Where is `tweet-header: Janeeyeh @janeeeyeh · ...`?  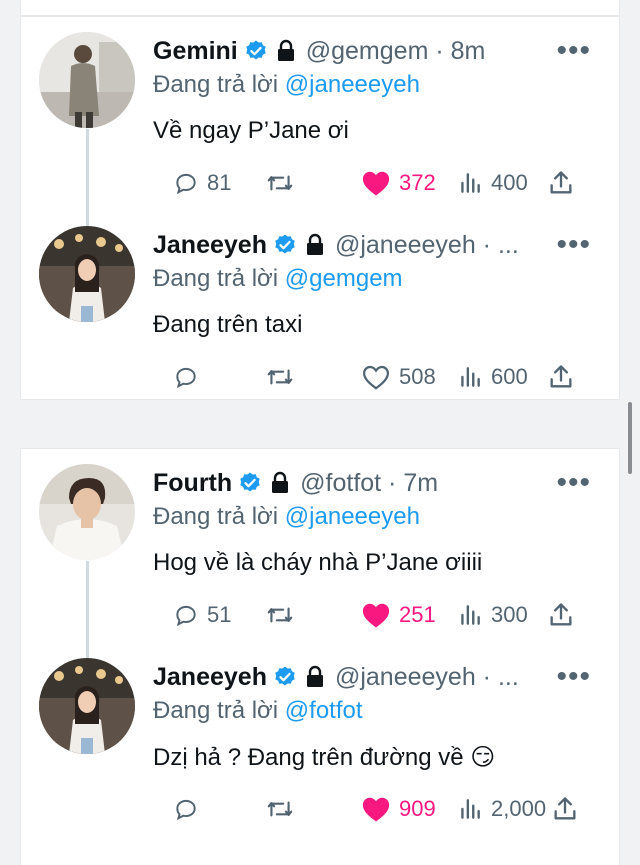 tweet-header: Janeeyeh @janeeeyeh · ... is located at coordinates (336, 677).